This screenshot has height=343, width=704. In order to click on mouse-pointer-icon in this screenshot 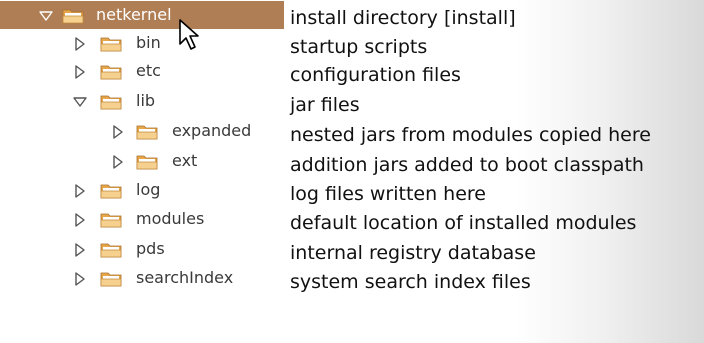, I will do `click(189, 34)`.